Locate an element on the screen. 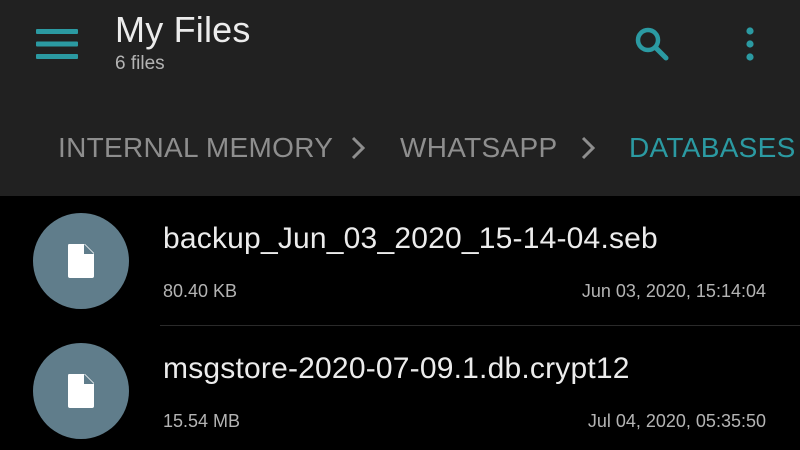  file-date: Jul 04, 2020, 05:35:50 is located at coordinates (676, 421).